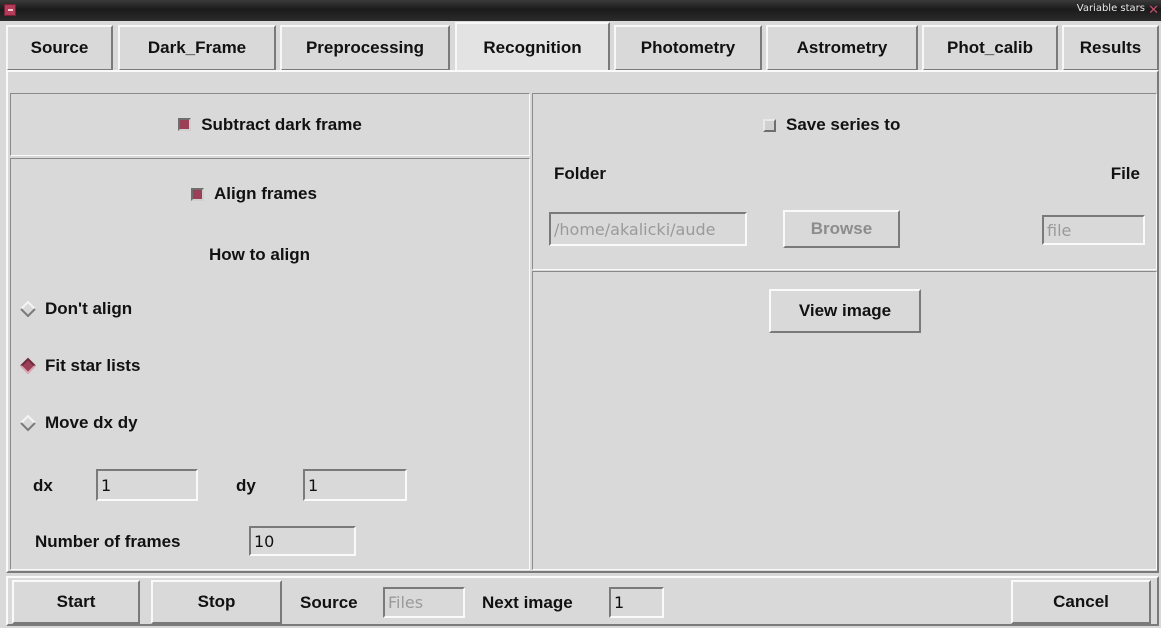 The width and height of the screenshot is (1161, 628). Describe the element at coordinates (580, 173) in the screenshot. I see `folder-label: Folder` at that location.